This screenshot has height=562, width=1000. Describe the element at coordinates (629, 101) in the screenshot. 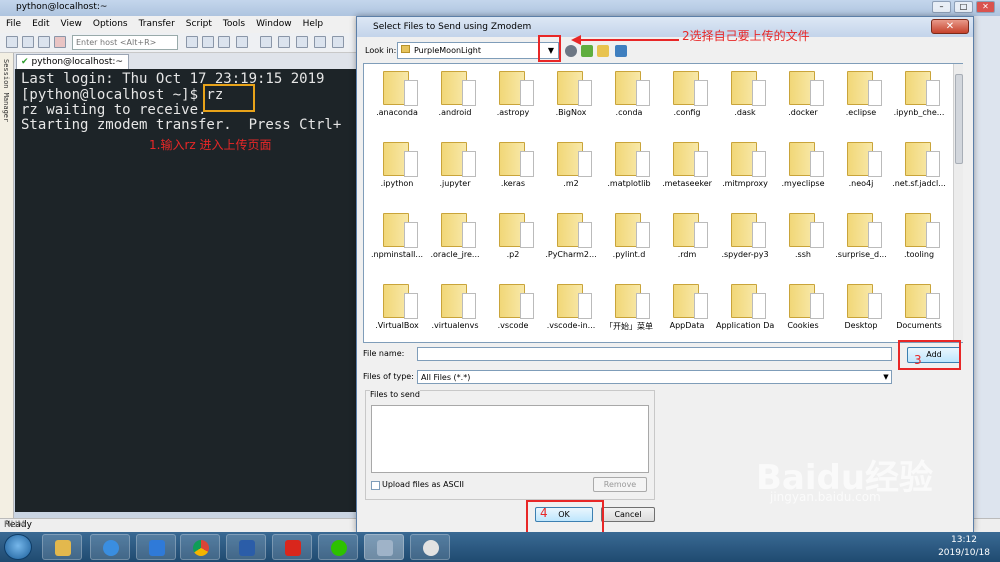

I see `folder-item: .conda` at that location.